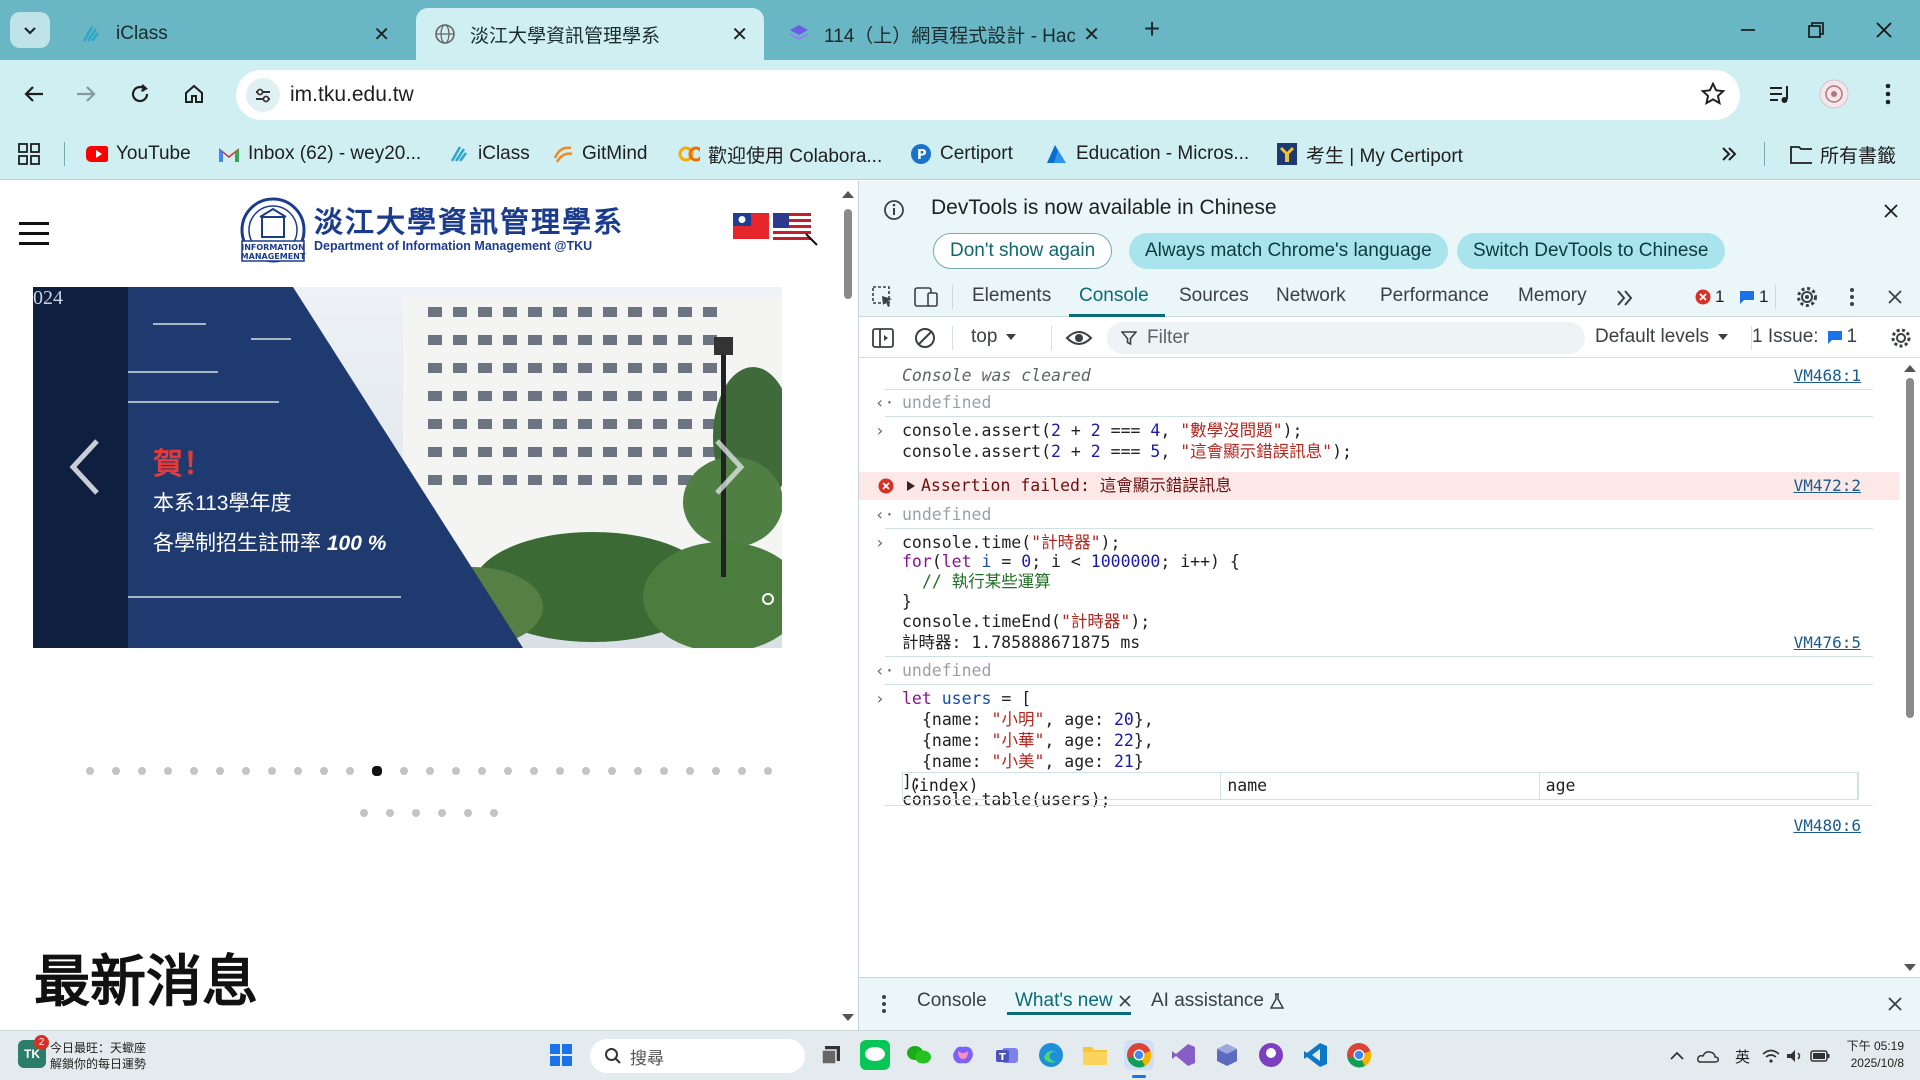 This screenshot has height=1080, width=1920. Describe the element at coordinates (883, 297) in the screenshot. I see `inspect-element-icon` at that location.